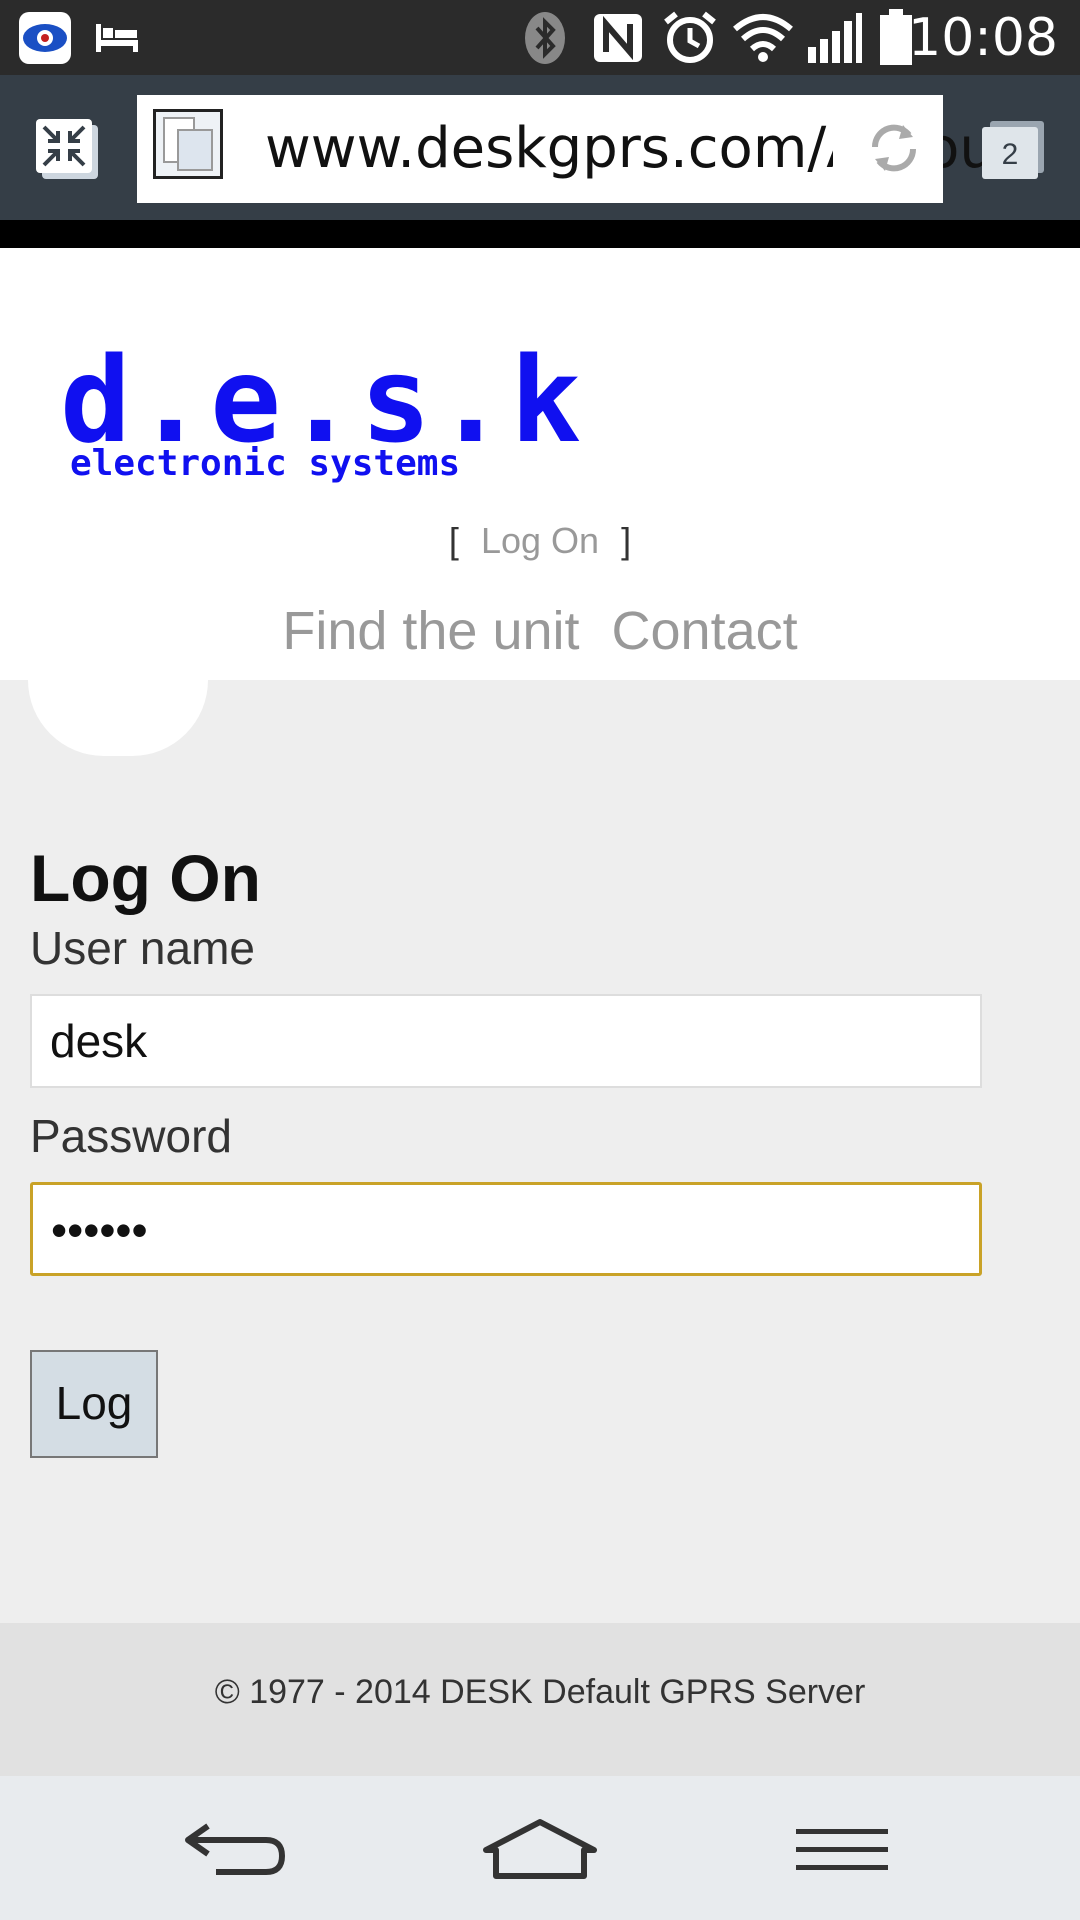 This screenshot has height=1920, width=1080. I want to click on system-nav-bar, so click(540, 1848).